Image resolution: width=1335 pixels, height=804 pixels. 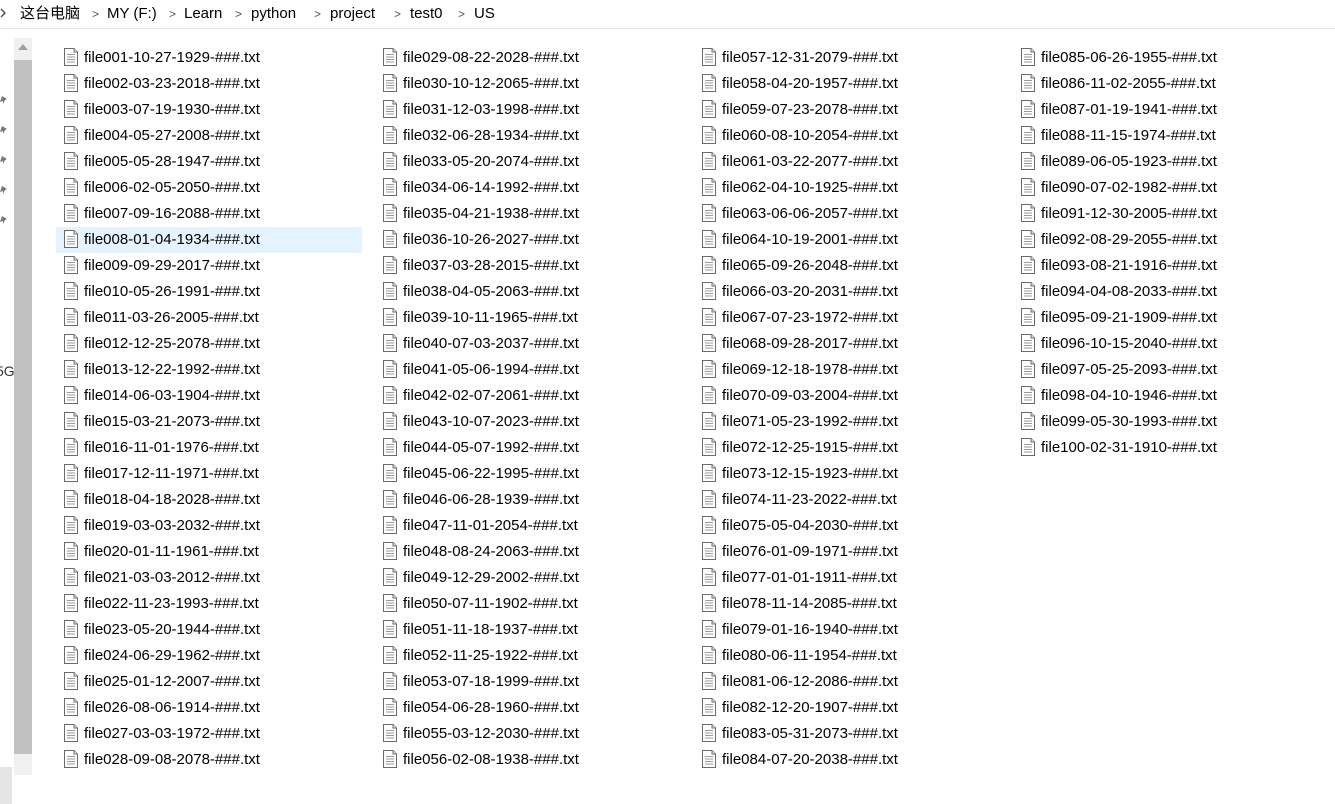 What do you see at coordinates (847, 188) in the screenshot?
I see `file-item: file062-04-10-1925-###.txt` at bounding box center [847, 188].